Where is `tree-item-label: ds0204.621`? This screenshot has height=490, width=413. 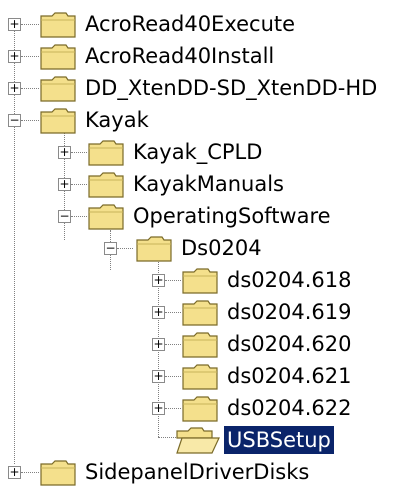 tree-item-label: ds0204.621 is located at coordinates (289, 376).